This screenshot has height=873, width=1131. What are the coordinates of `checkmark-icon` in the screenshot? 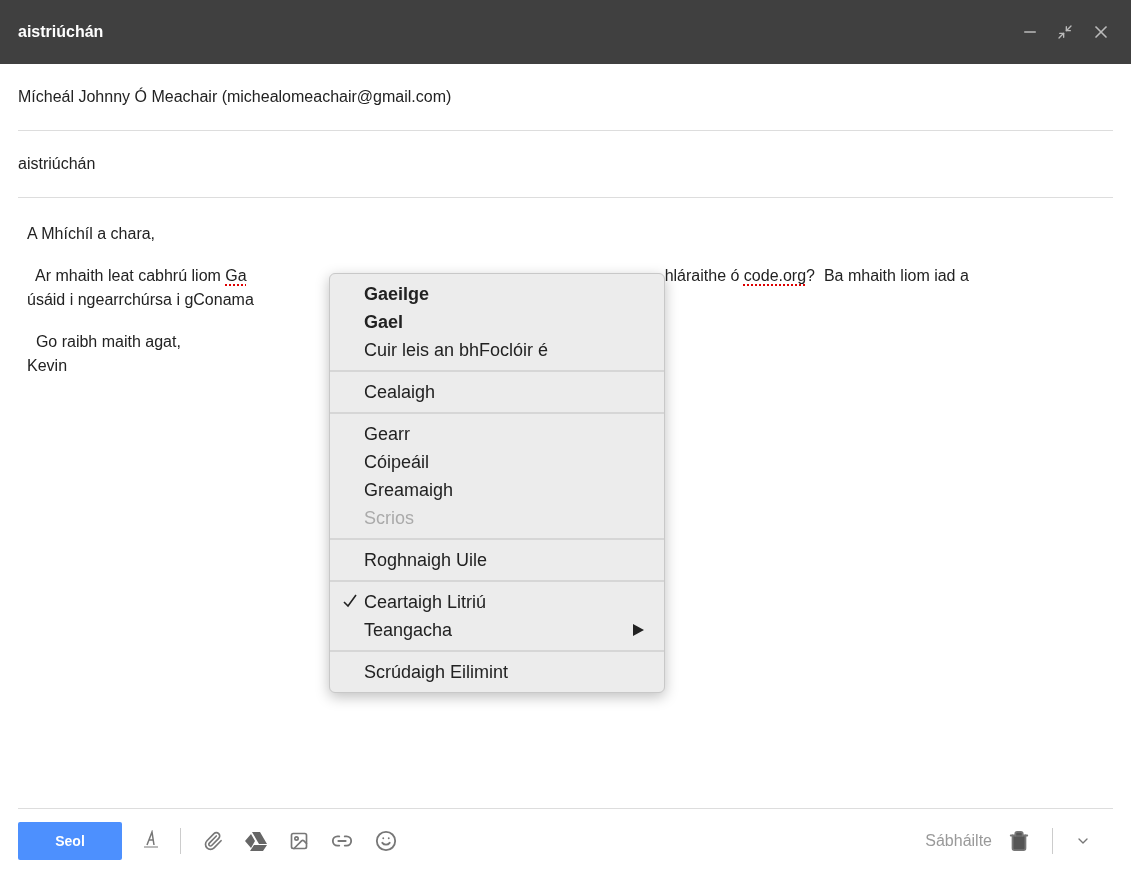 It's located at (350, 600).